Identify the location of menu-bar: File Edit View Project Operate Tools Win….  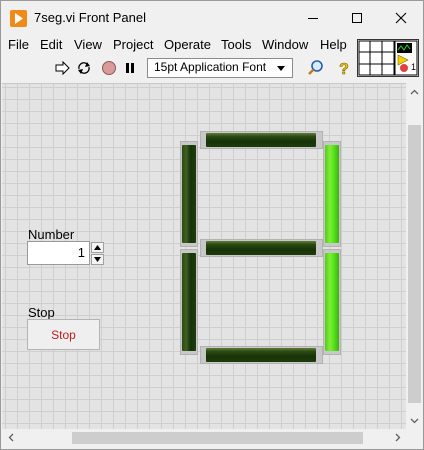
(176, 45).